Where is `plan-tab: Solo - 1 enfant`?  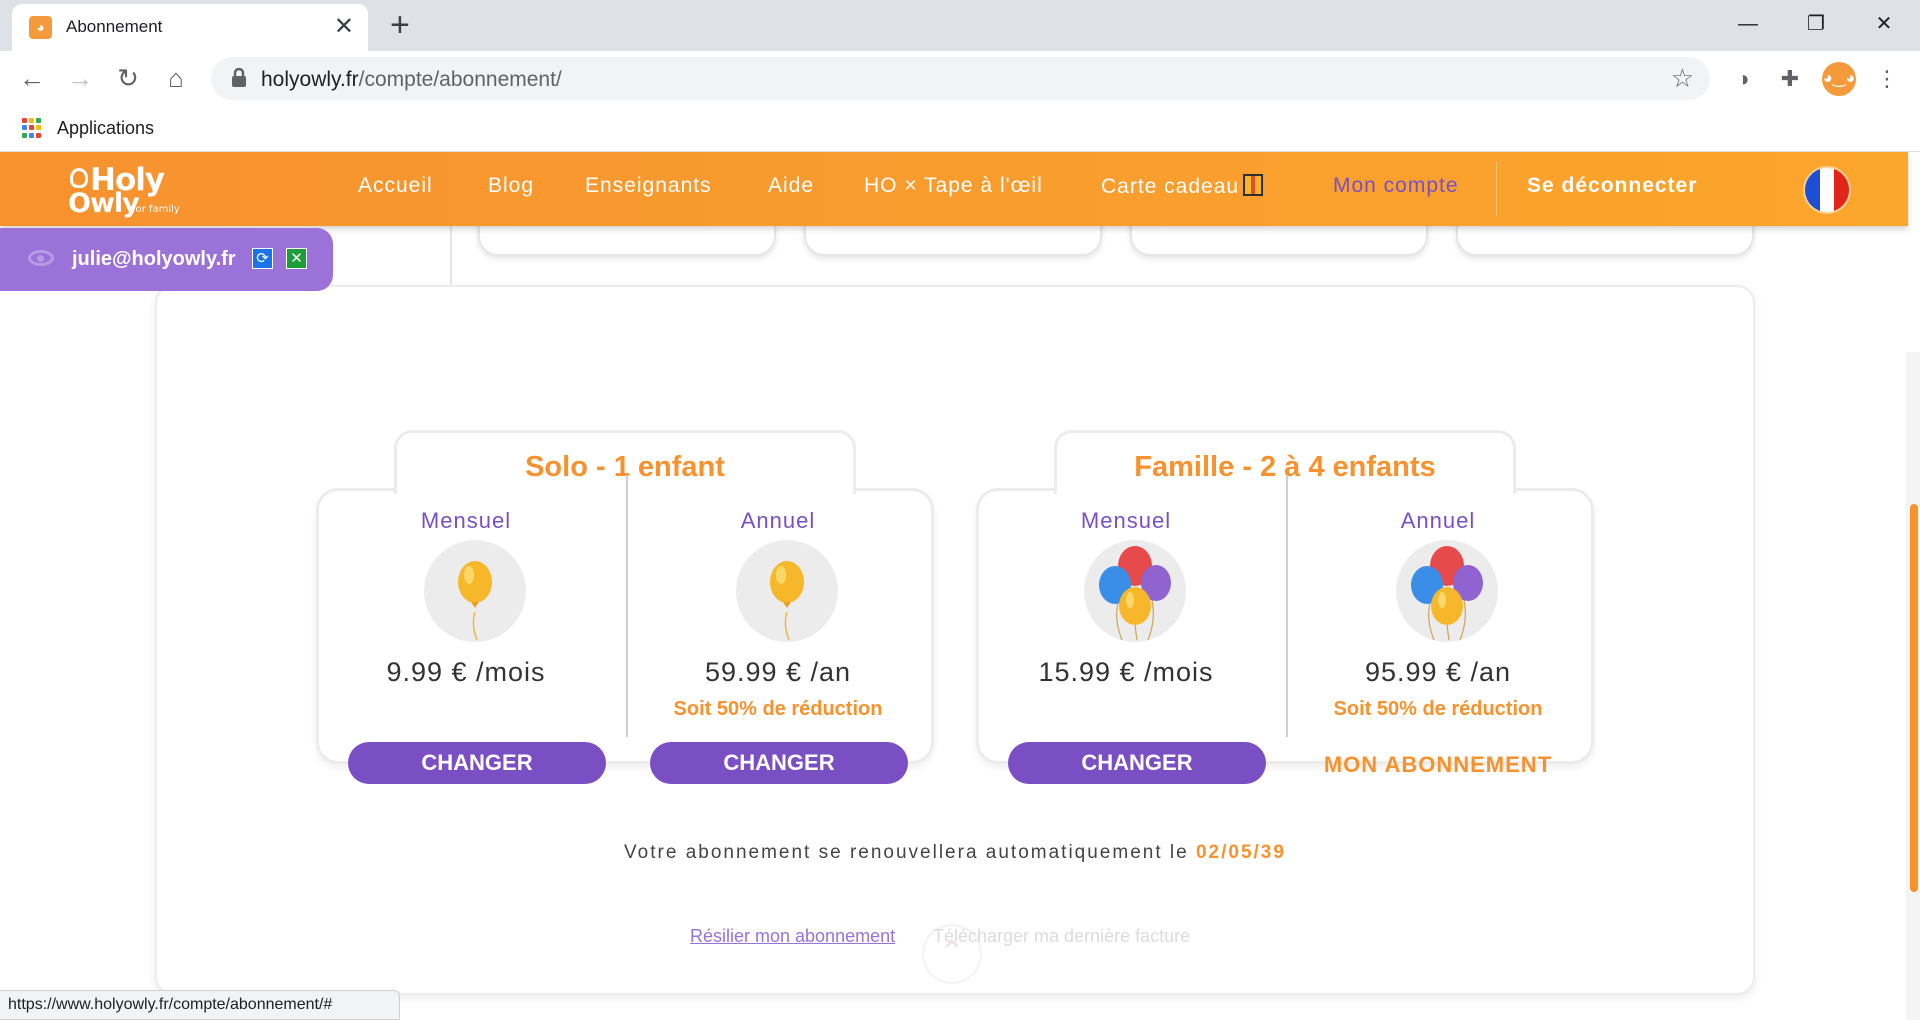
plan-tab: Solo - 1 enfant is located at coordinates (625, 462).